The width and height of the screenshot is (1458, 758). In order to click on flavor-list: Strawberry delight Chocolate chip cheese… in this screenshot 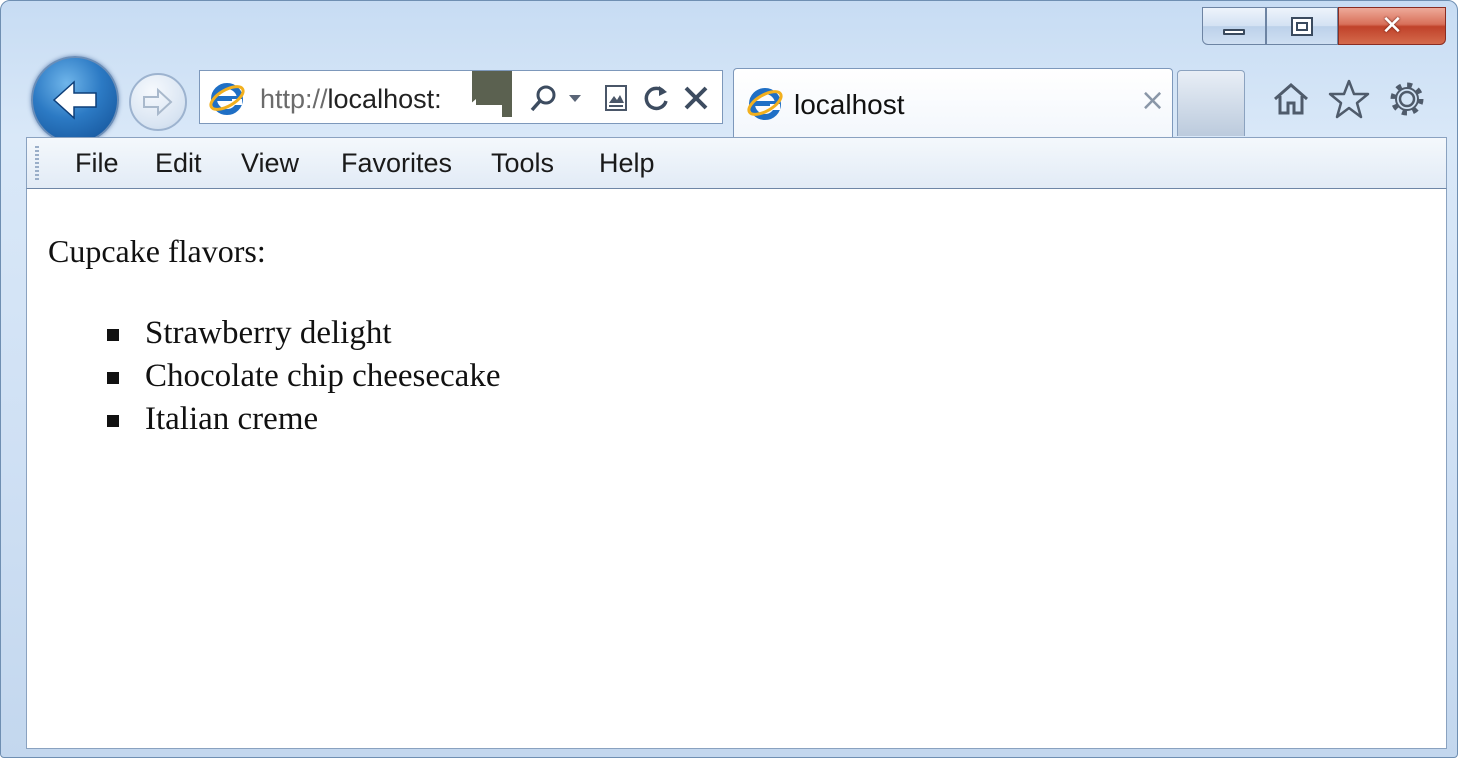, I will do `click(263, 376)`.